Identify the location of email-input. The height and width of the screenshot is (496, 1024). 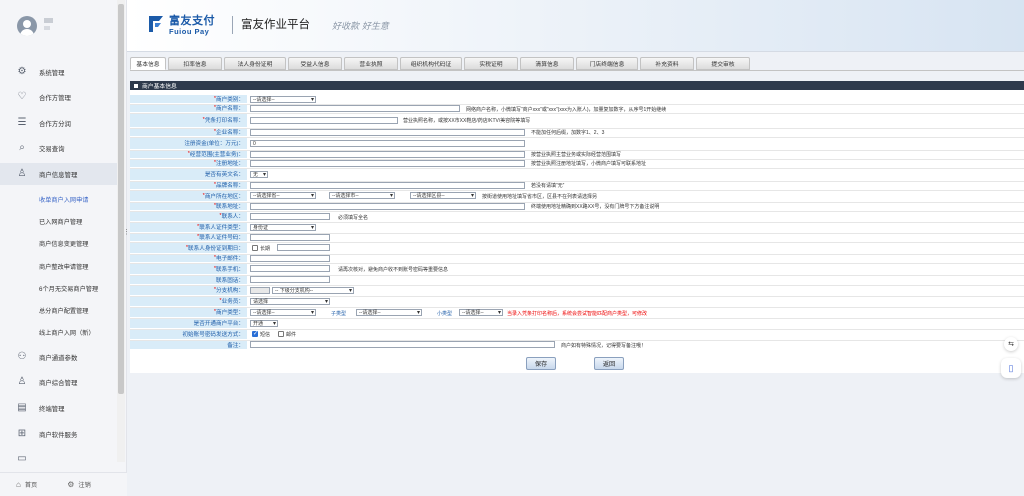
(290, 258).